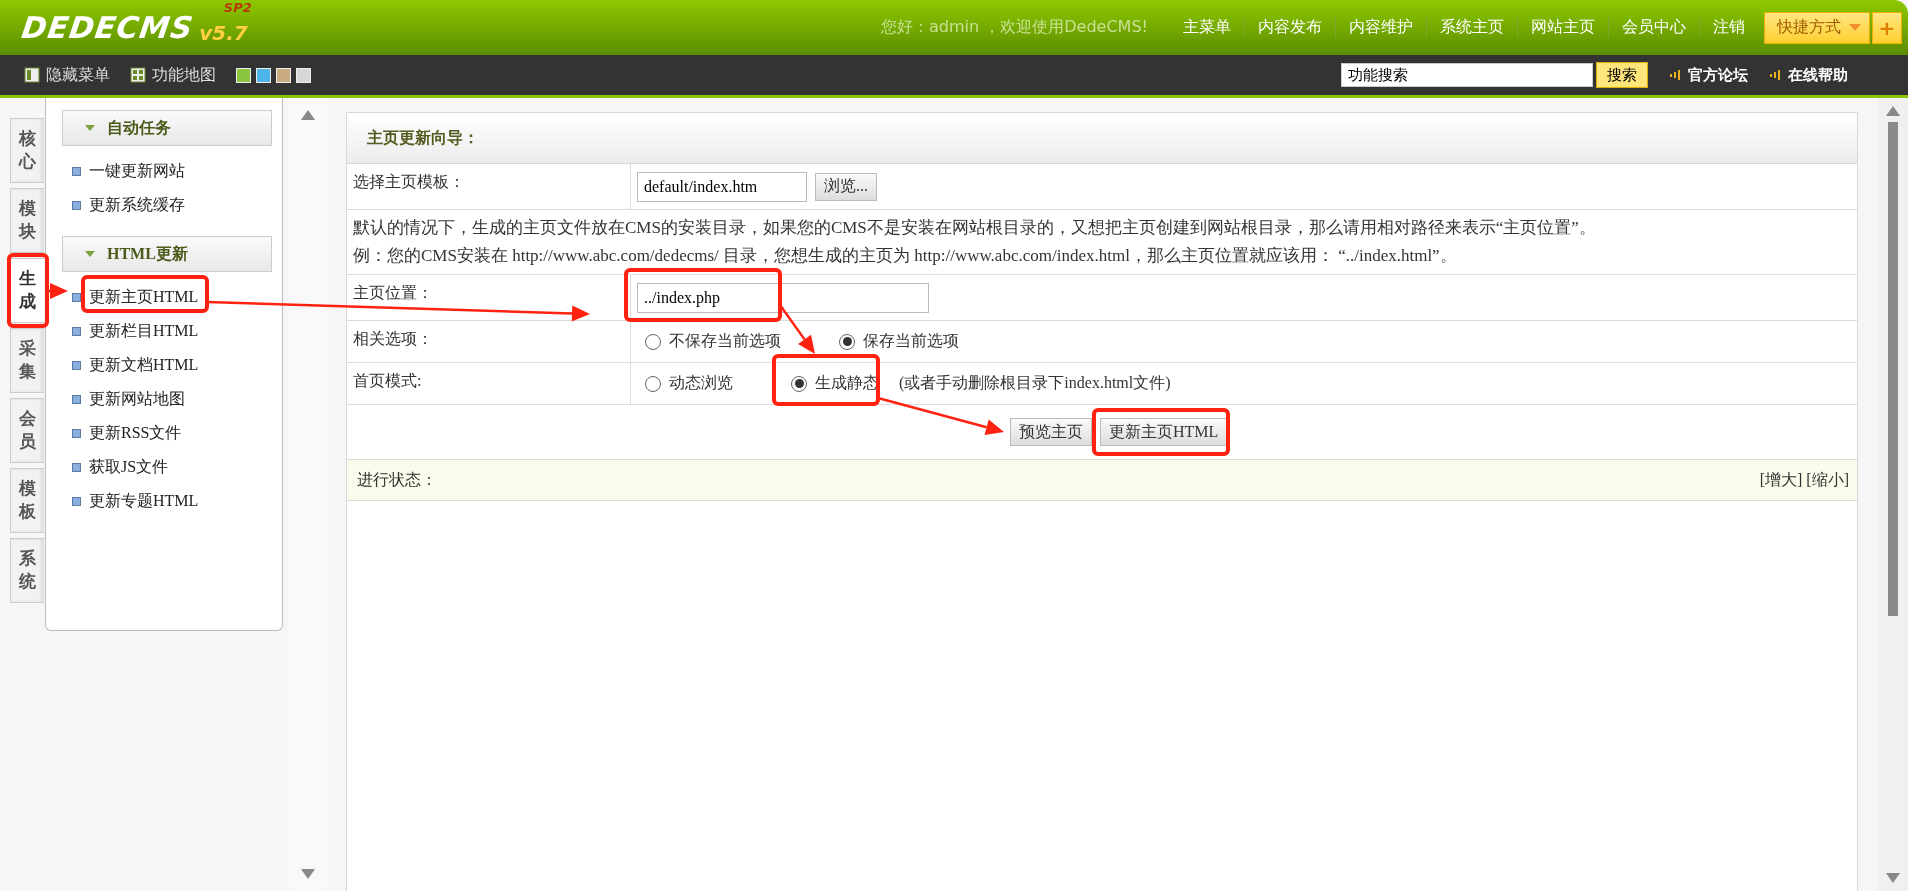 The height and width of the screenshot is (891, 1908). What do you see at coordinates (172, 399) in the screenshot?
I see `sidebar-item: 更新网站地图` at bounding box center [172, 399].